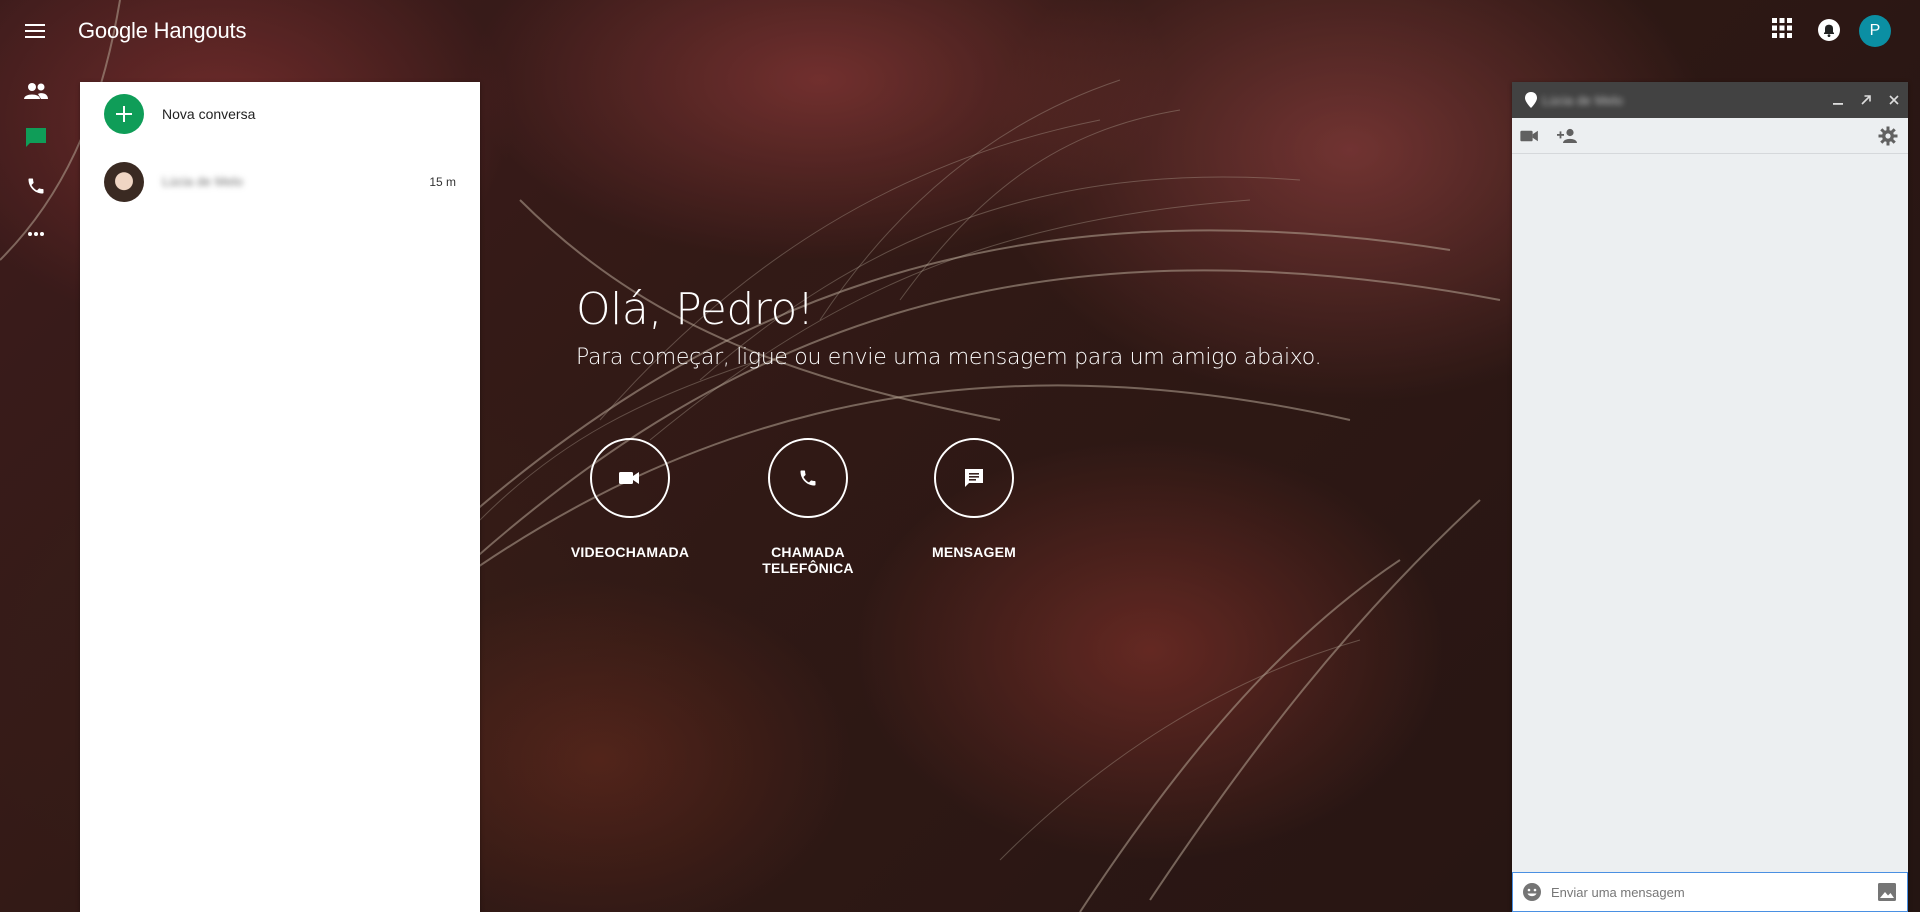 This screenshot has width=1920, height=912. I want to click on popout-button, so click(1866, 100).